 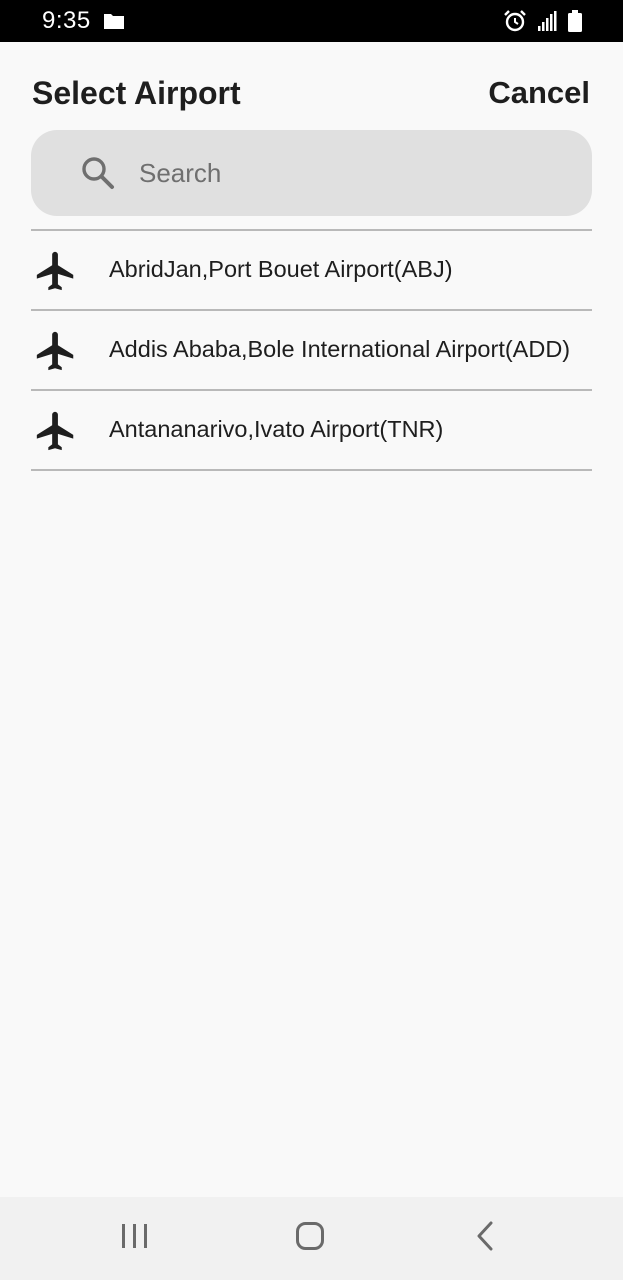 I want to click on home-button, so click(x=310, y=1238).